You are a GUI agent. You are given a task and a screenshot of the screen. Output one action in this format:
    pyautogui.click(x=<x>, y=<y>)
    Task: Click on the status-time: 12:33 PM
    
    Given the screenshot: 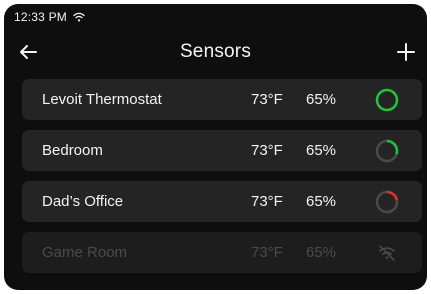 What is the action you would take?
    pyautogui.click(x=40, y=17)
    